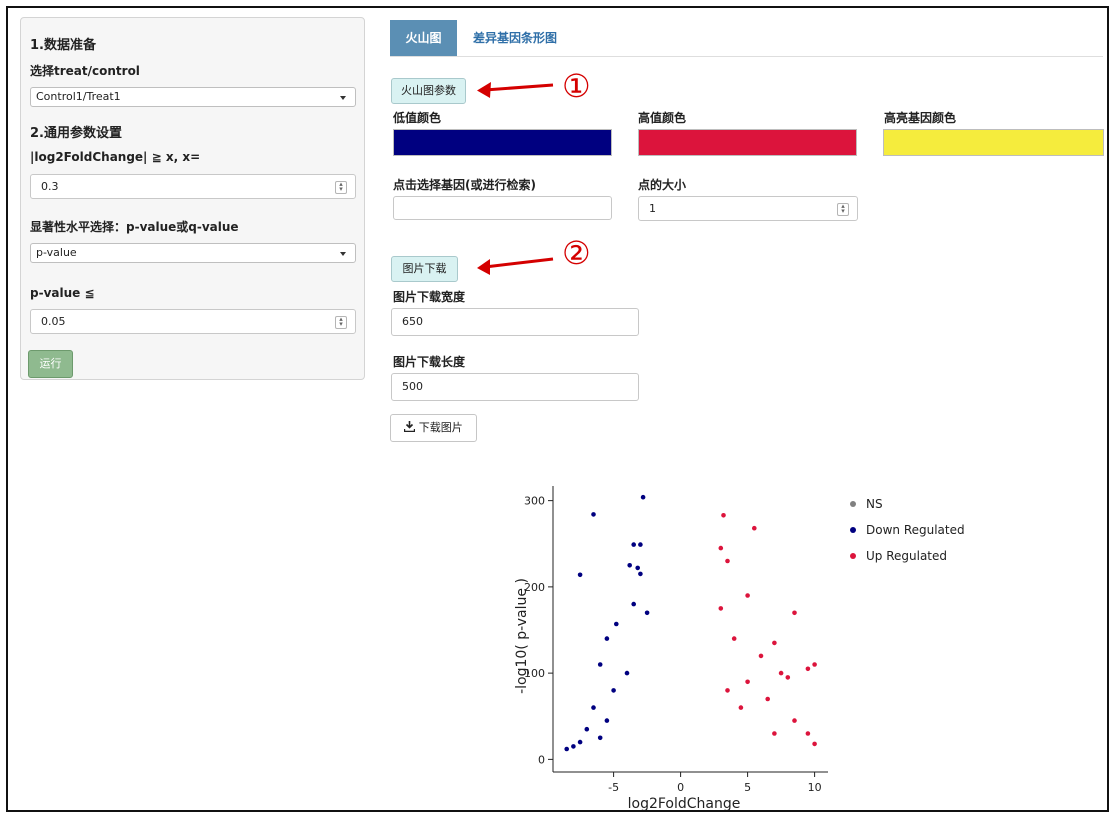  I want to click on treat-control-value: Control1/Treat1, so click(78, 96).